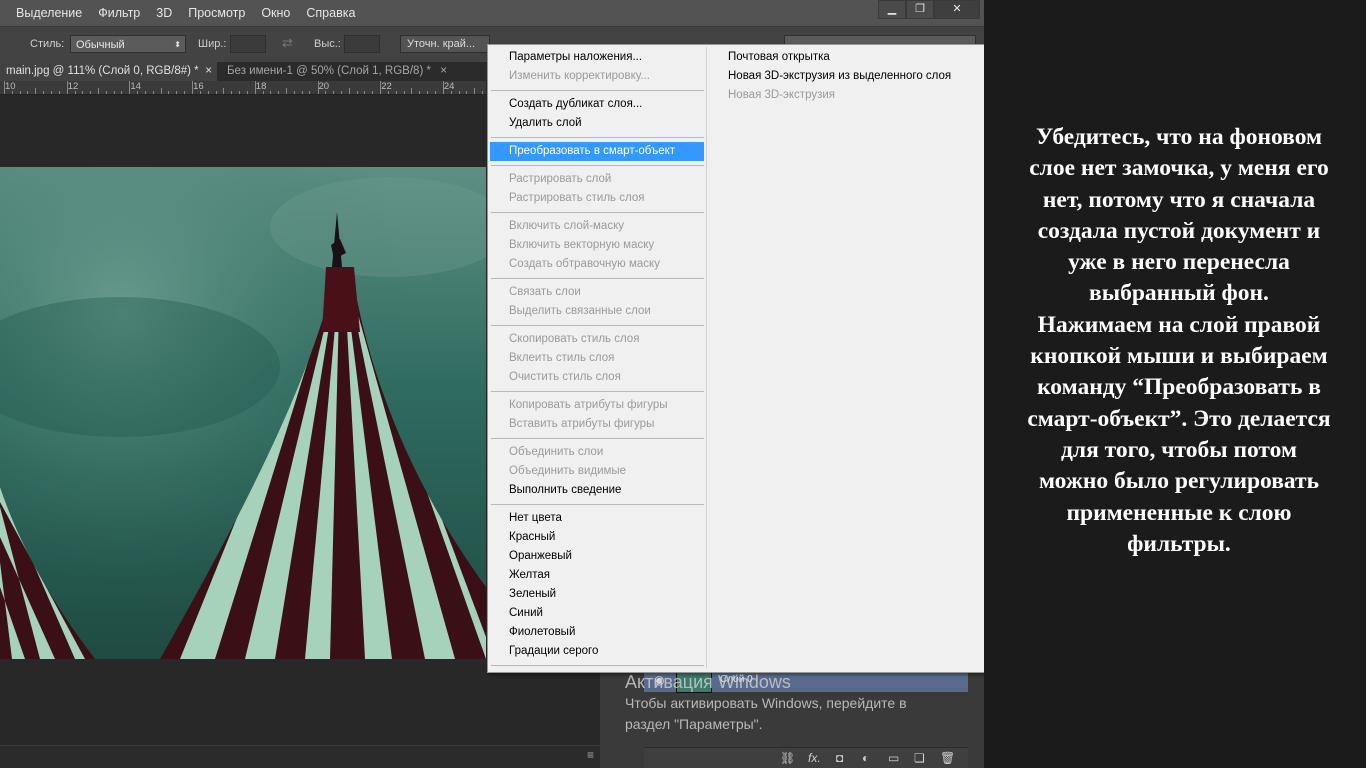 The width and height of the screenshot is (1366, 768). What do you see at coordinates (947, 758) in the screenshot?
I see `delete-layer-icon: 🗑` at bounding box center [947, 758].